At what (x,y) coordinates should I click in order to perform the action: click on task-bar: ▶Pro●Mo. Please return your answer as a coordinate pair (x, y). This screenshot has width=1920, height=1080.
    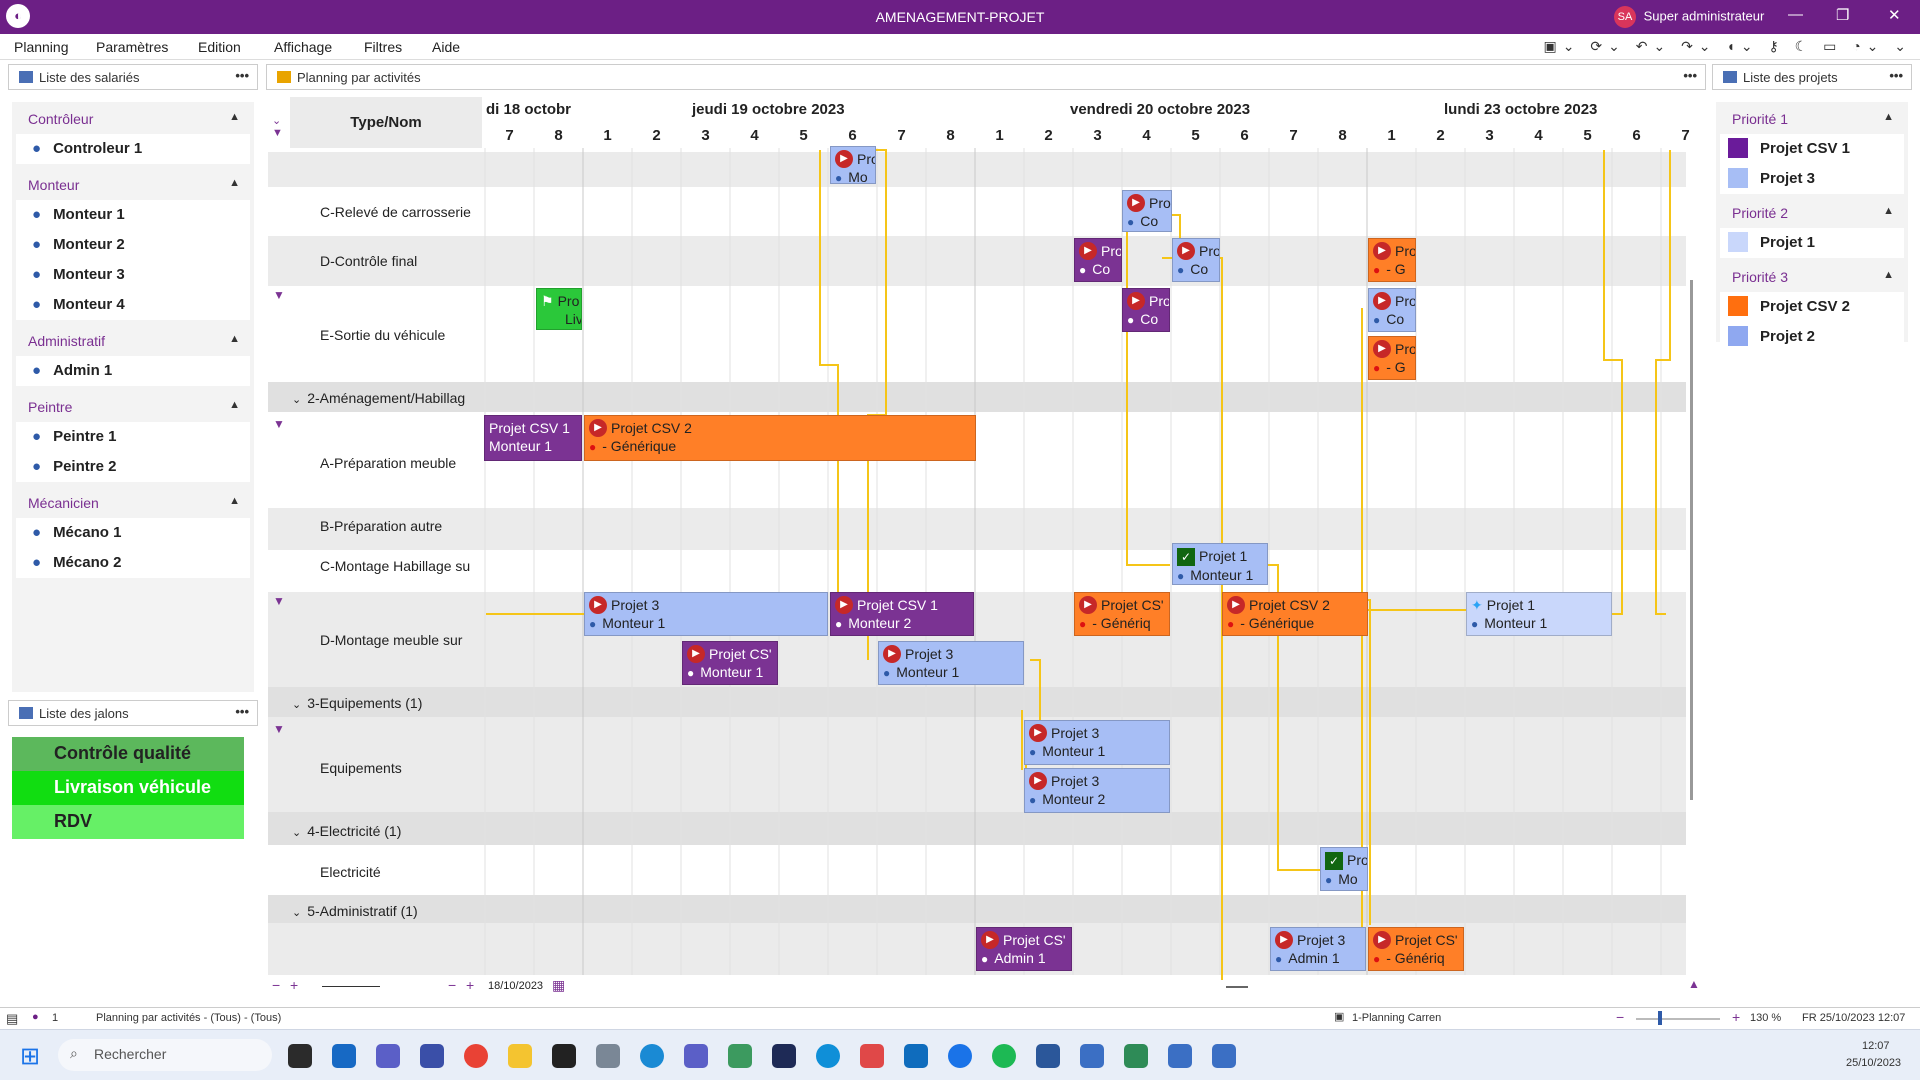
    Looking at the image, I should click on (853, 165).